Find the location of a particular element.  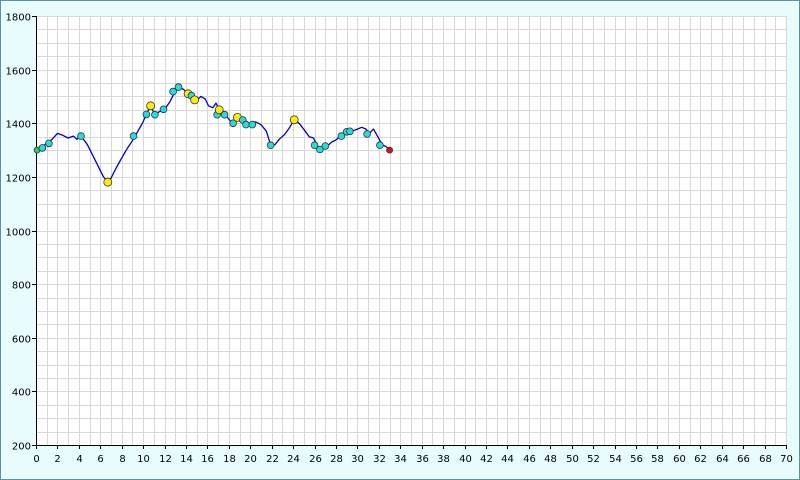

x-tick-label: 56 is located at coordinates (636, 459).